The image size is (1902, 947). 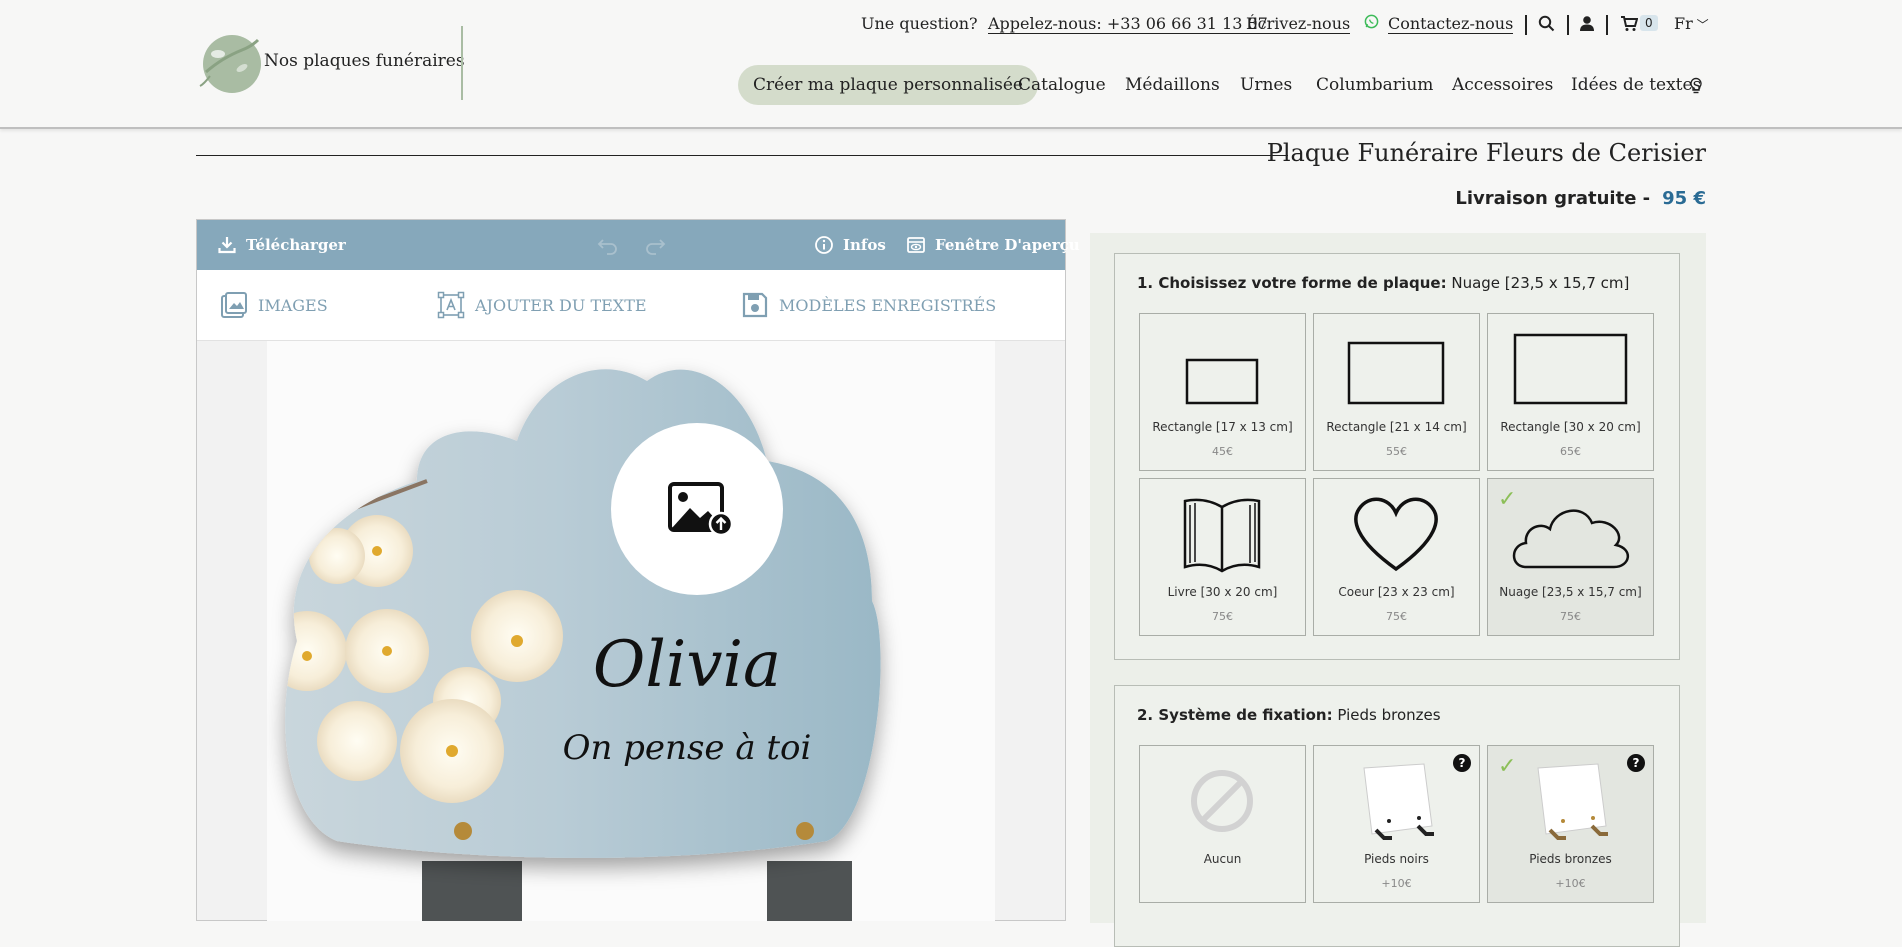 I want to click on nav-accessoires: Accessoires, so click(x=1502, y=85).